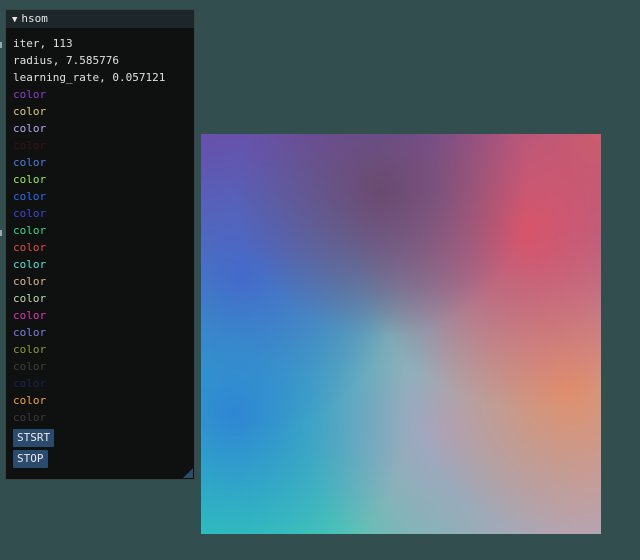 The height and width of the screenshot is (560, 640). Describe the element at coordinates (188, 473) in the screenshot. I see `resize-grip` at that location.